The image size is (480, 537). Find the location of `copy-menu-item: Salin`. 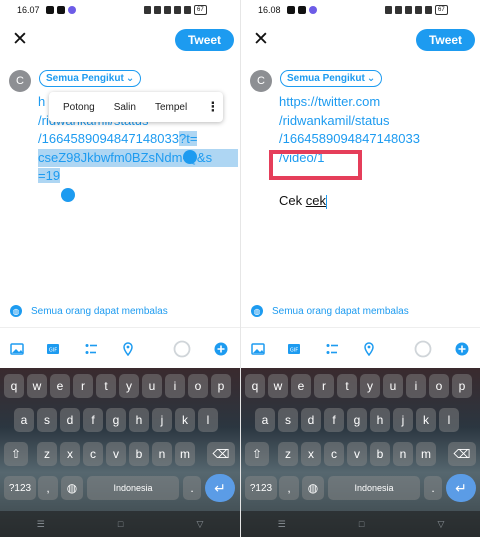

copy-menu-item: Salin is located at coordinates (125, 107).